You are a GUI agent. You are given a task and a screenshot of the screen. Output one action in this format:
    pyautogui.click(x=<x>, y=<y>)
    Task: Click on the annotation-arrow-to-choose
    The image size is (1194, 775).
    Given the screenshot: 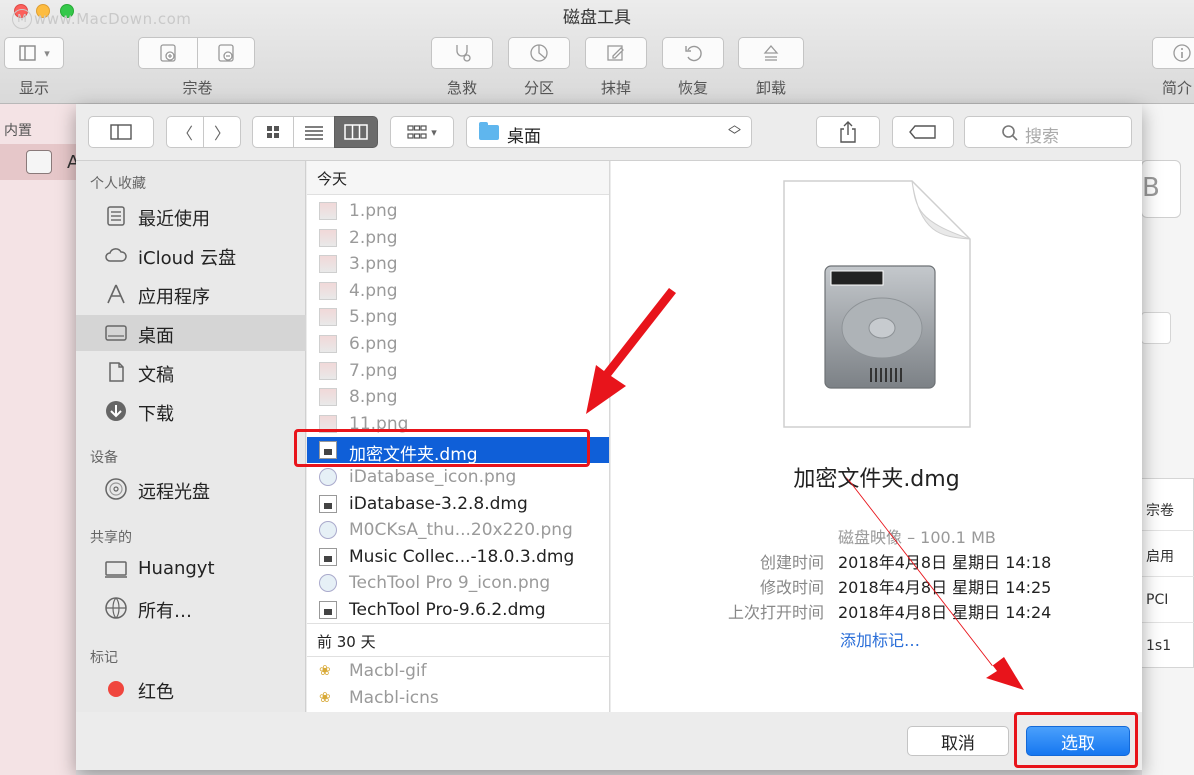 What is the action you would take?
    pyautogui.click(x=934, y=583)
    